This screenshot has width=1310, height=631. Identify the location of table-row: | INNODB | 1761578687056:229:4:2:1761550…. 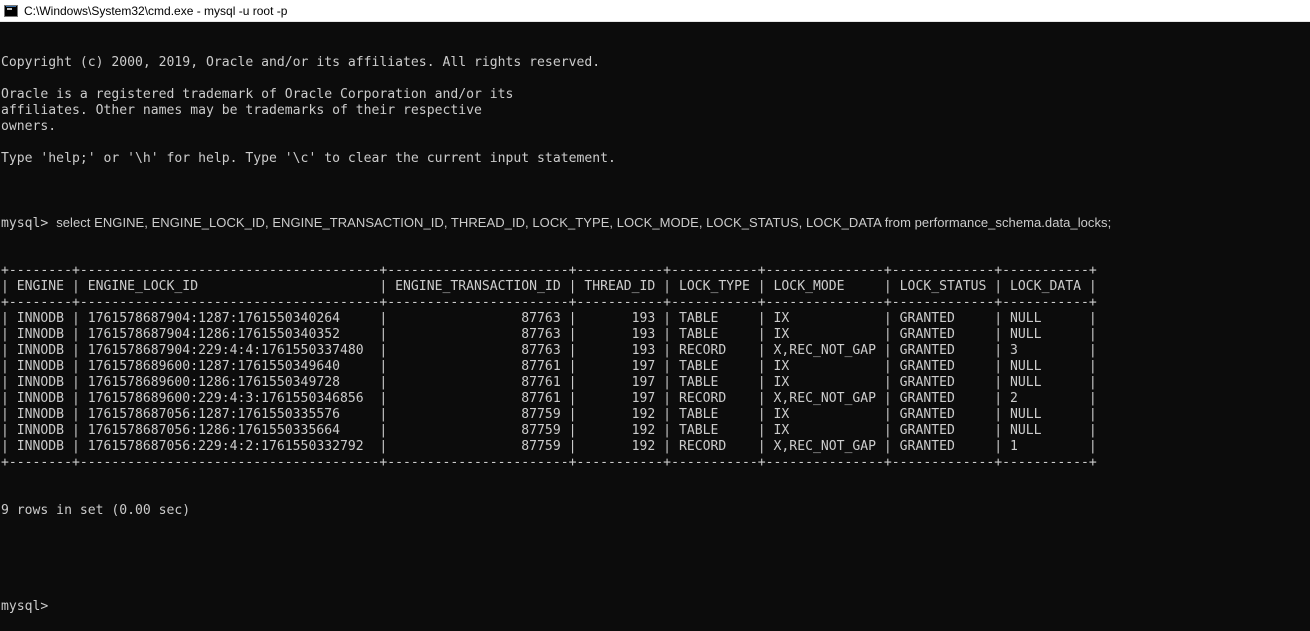
(655, 447).